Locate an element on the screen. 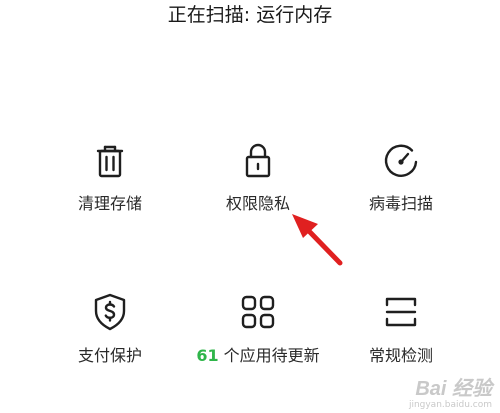  virus-scan-button: 病毒扫描 is located at coordinates (401, 195).